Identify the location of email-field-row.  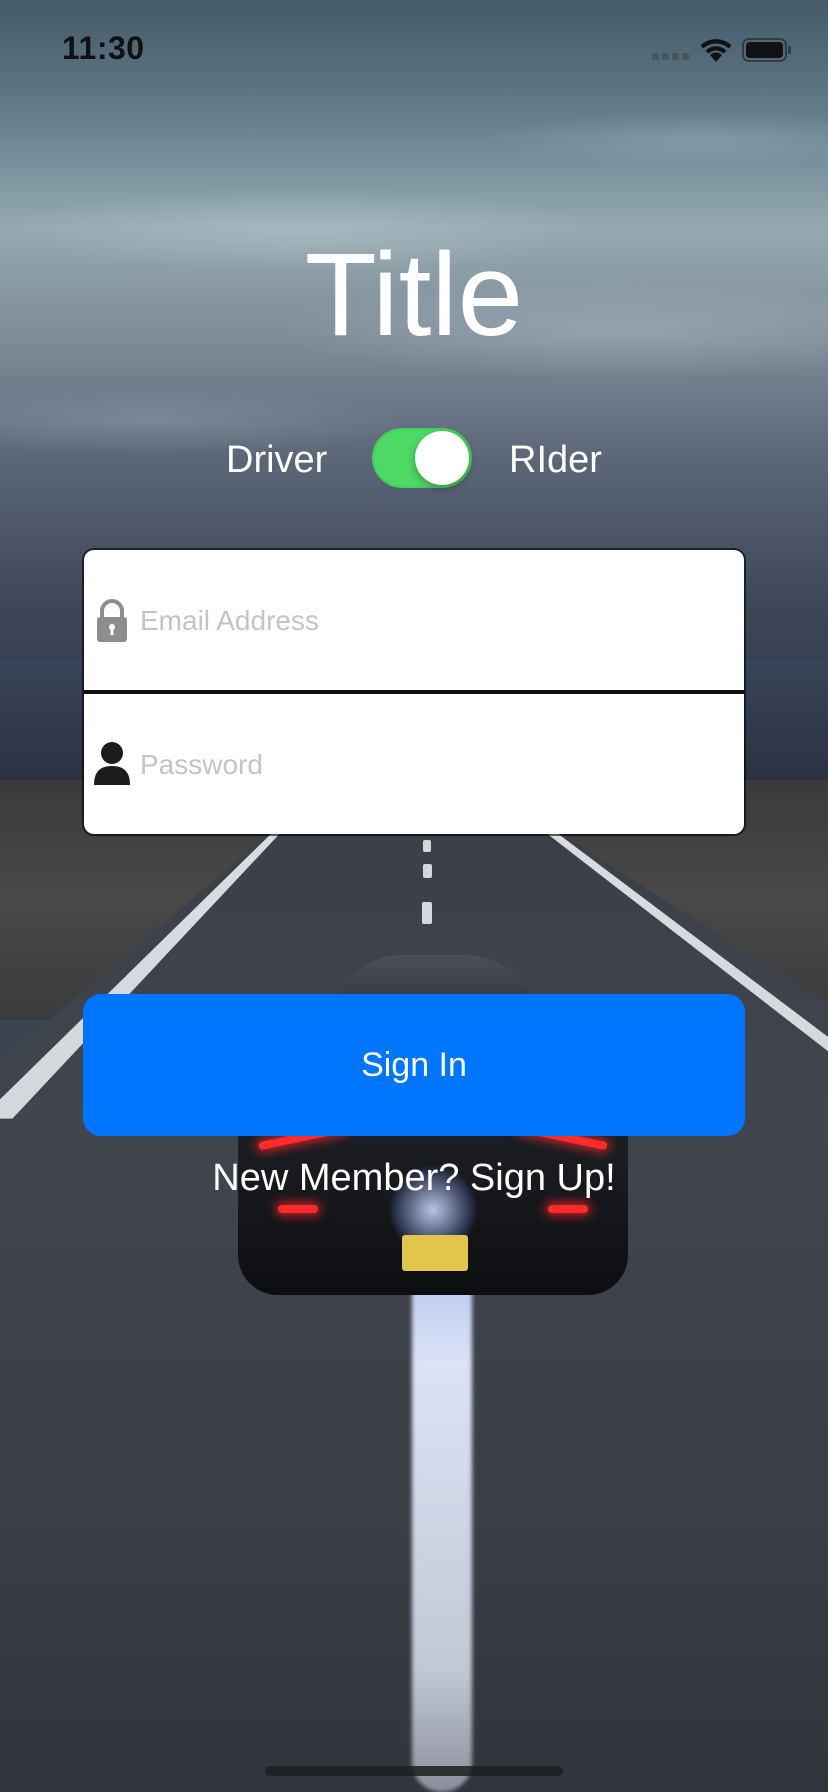
(414, 622).